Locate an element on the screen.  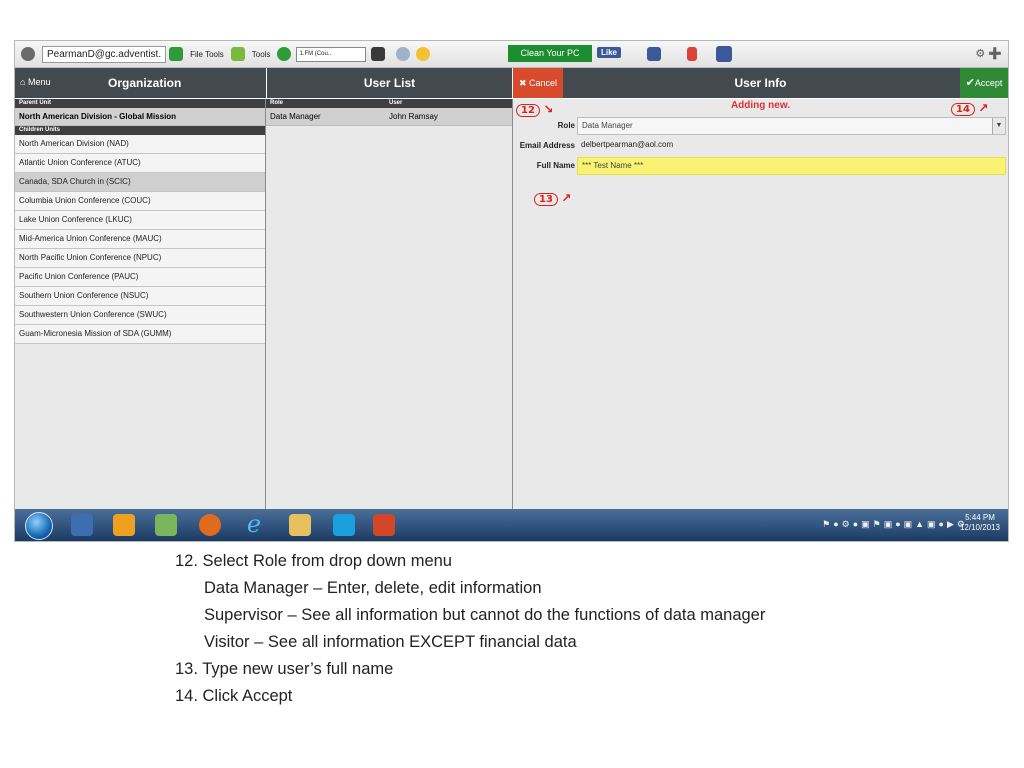
table-row: Data Manager John Ramsay is located at coordinates (389, 117).